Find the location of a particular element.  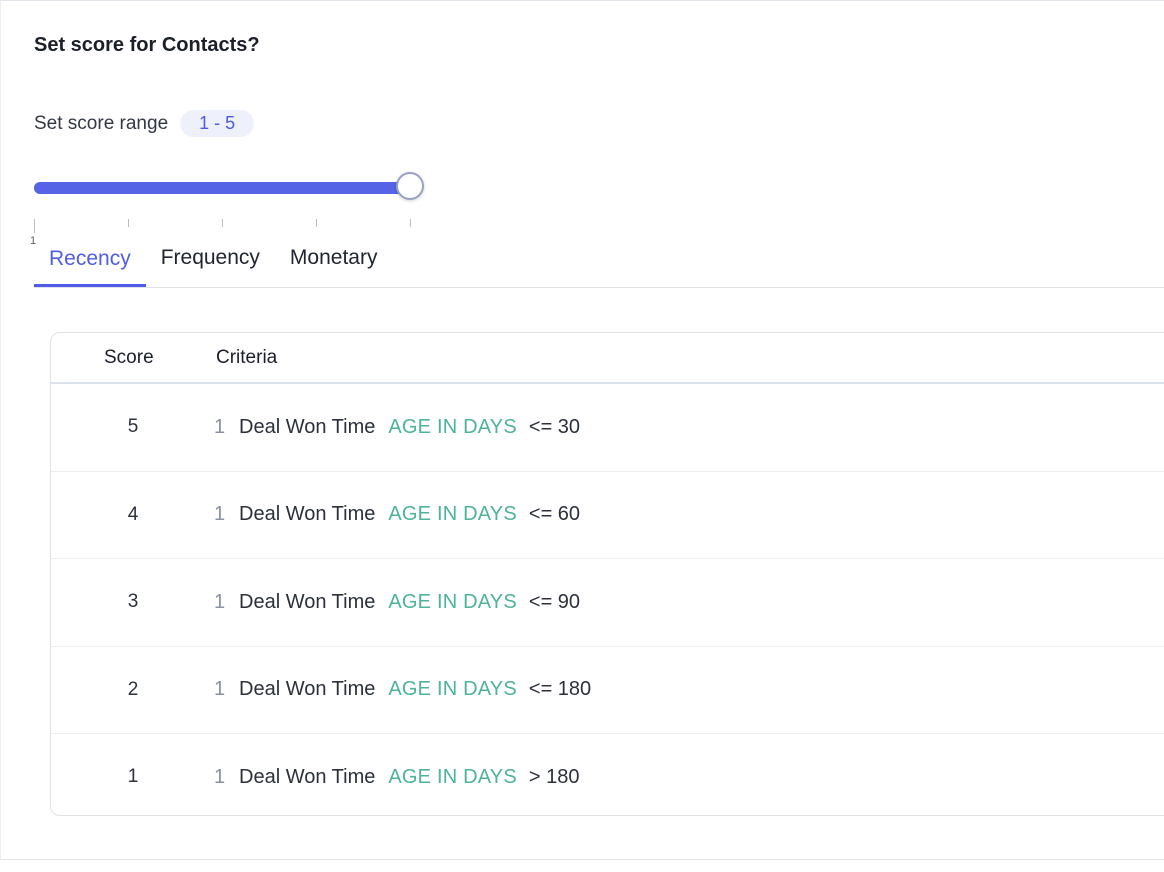

page-title: Set score for Contacts? is located at coordinates (147, 45).